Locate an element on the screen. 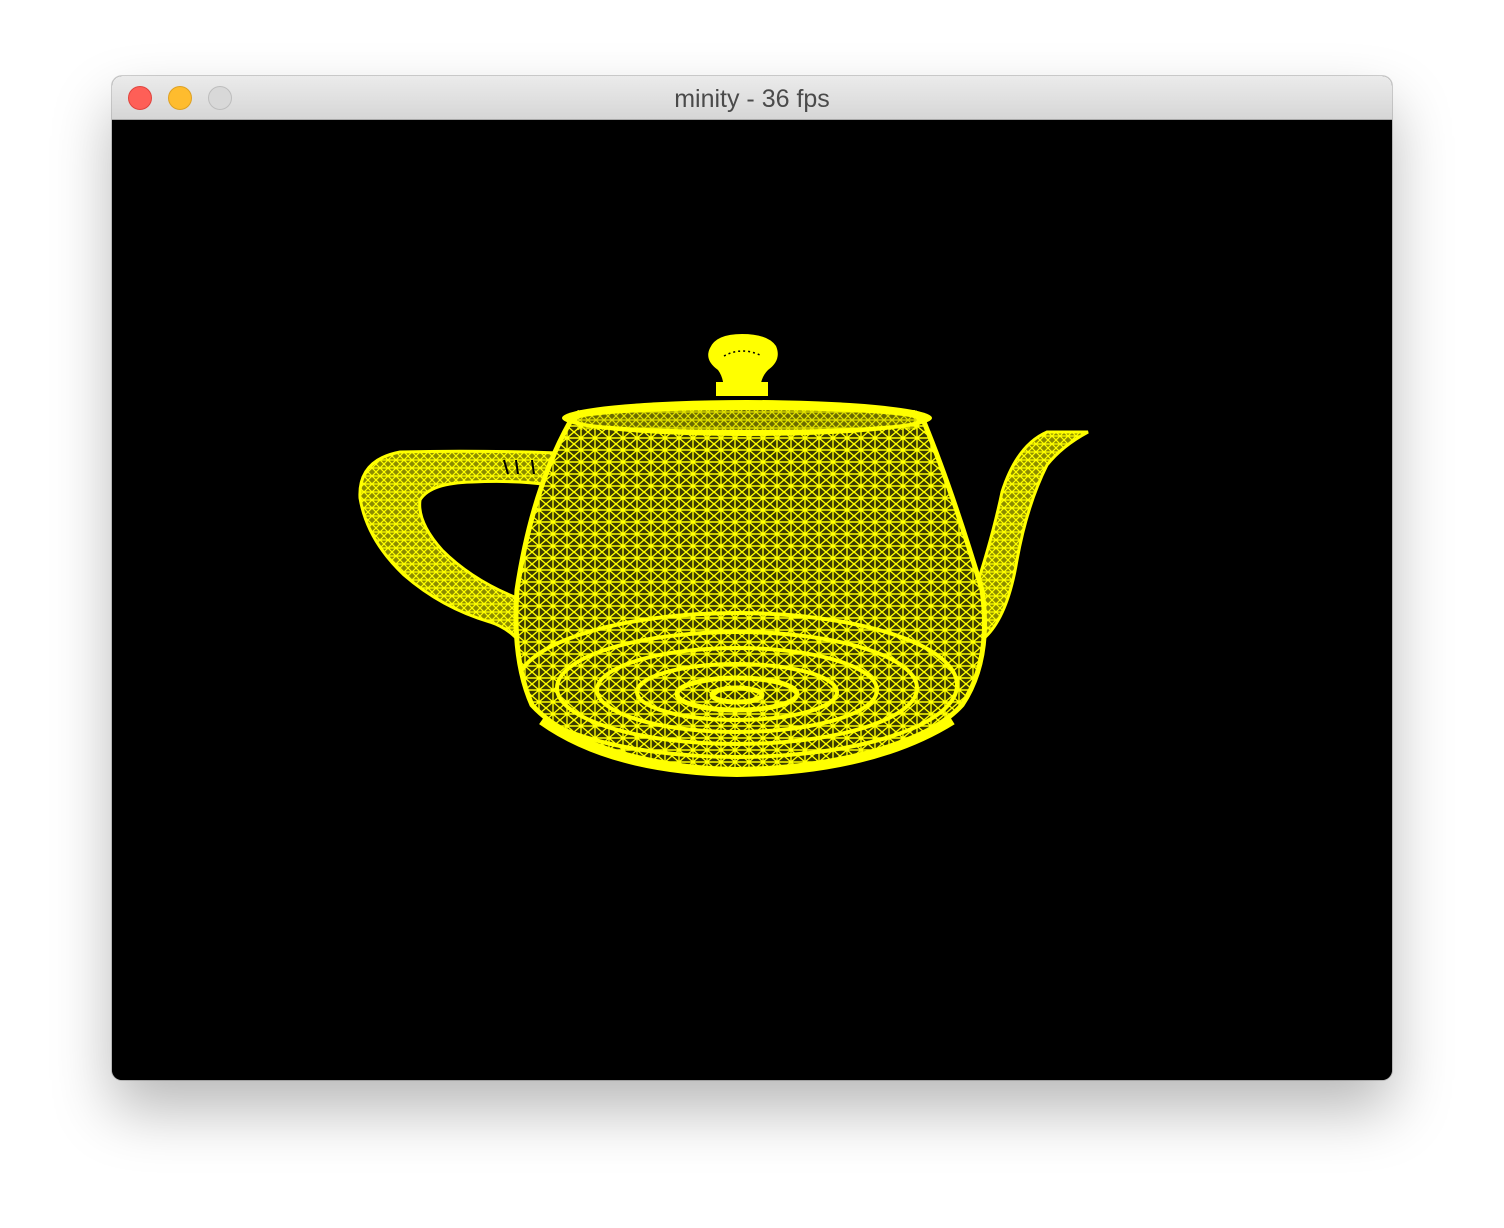 This screenshot has height=1228, width=1504. window-title: minity - 36 fps is located at coordinates (752, 99).